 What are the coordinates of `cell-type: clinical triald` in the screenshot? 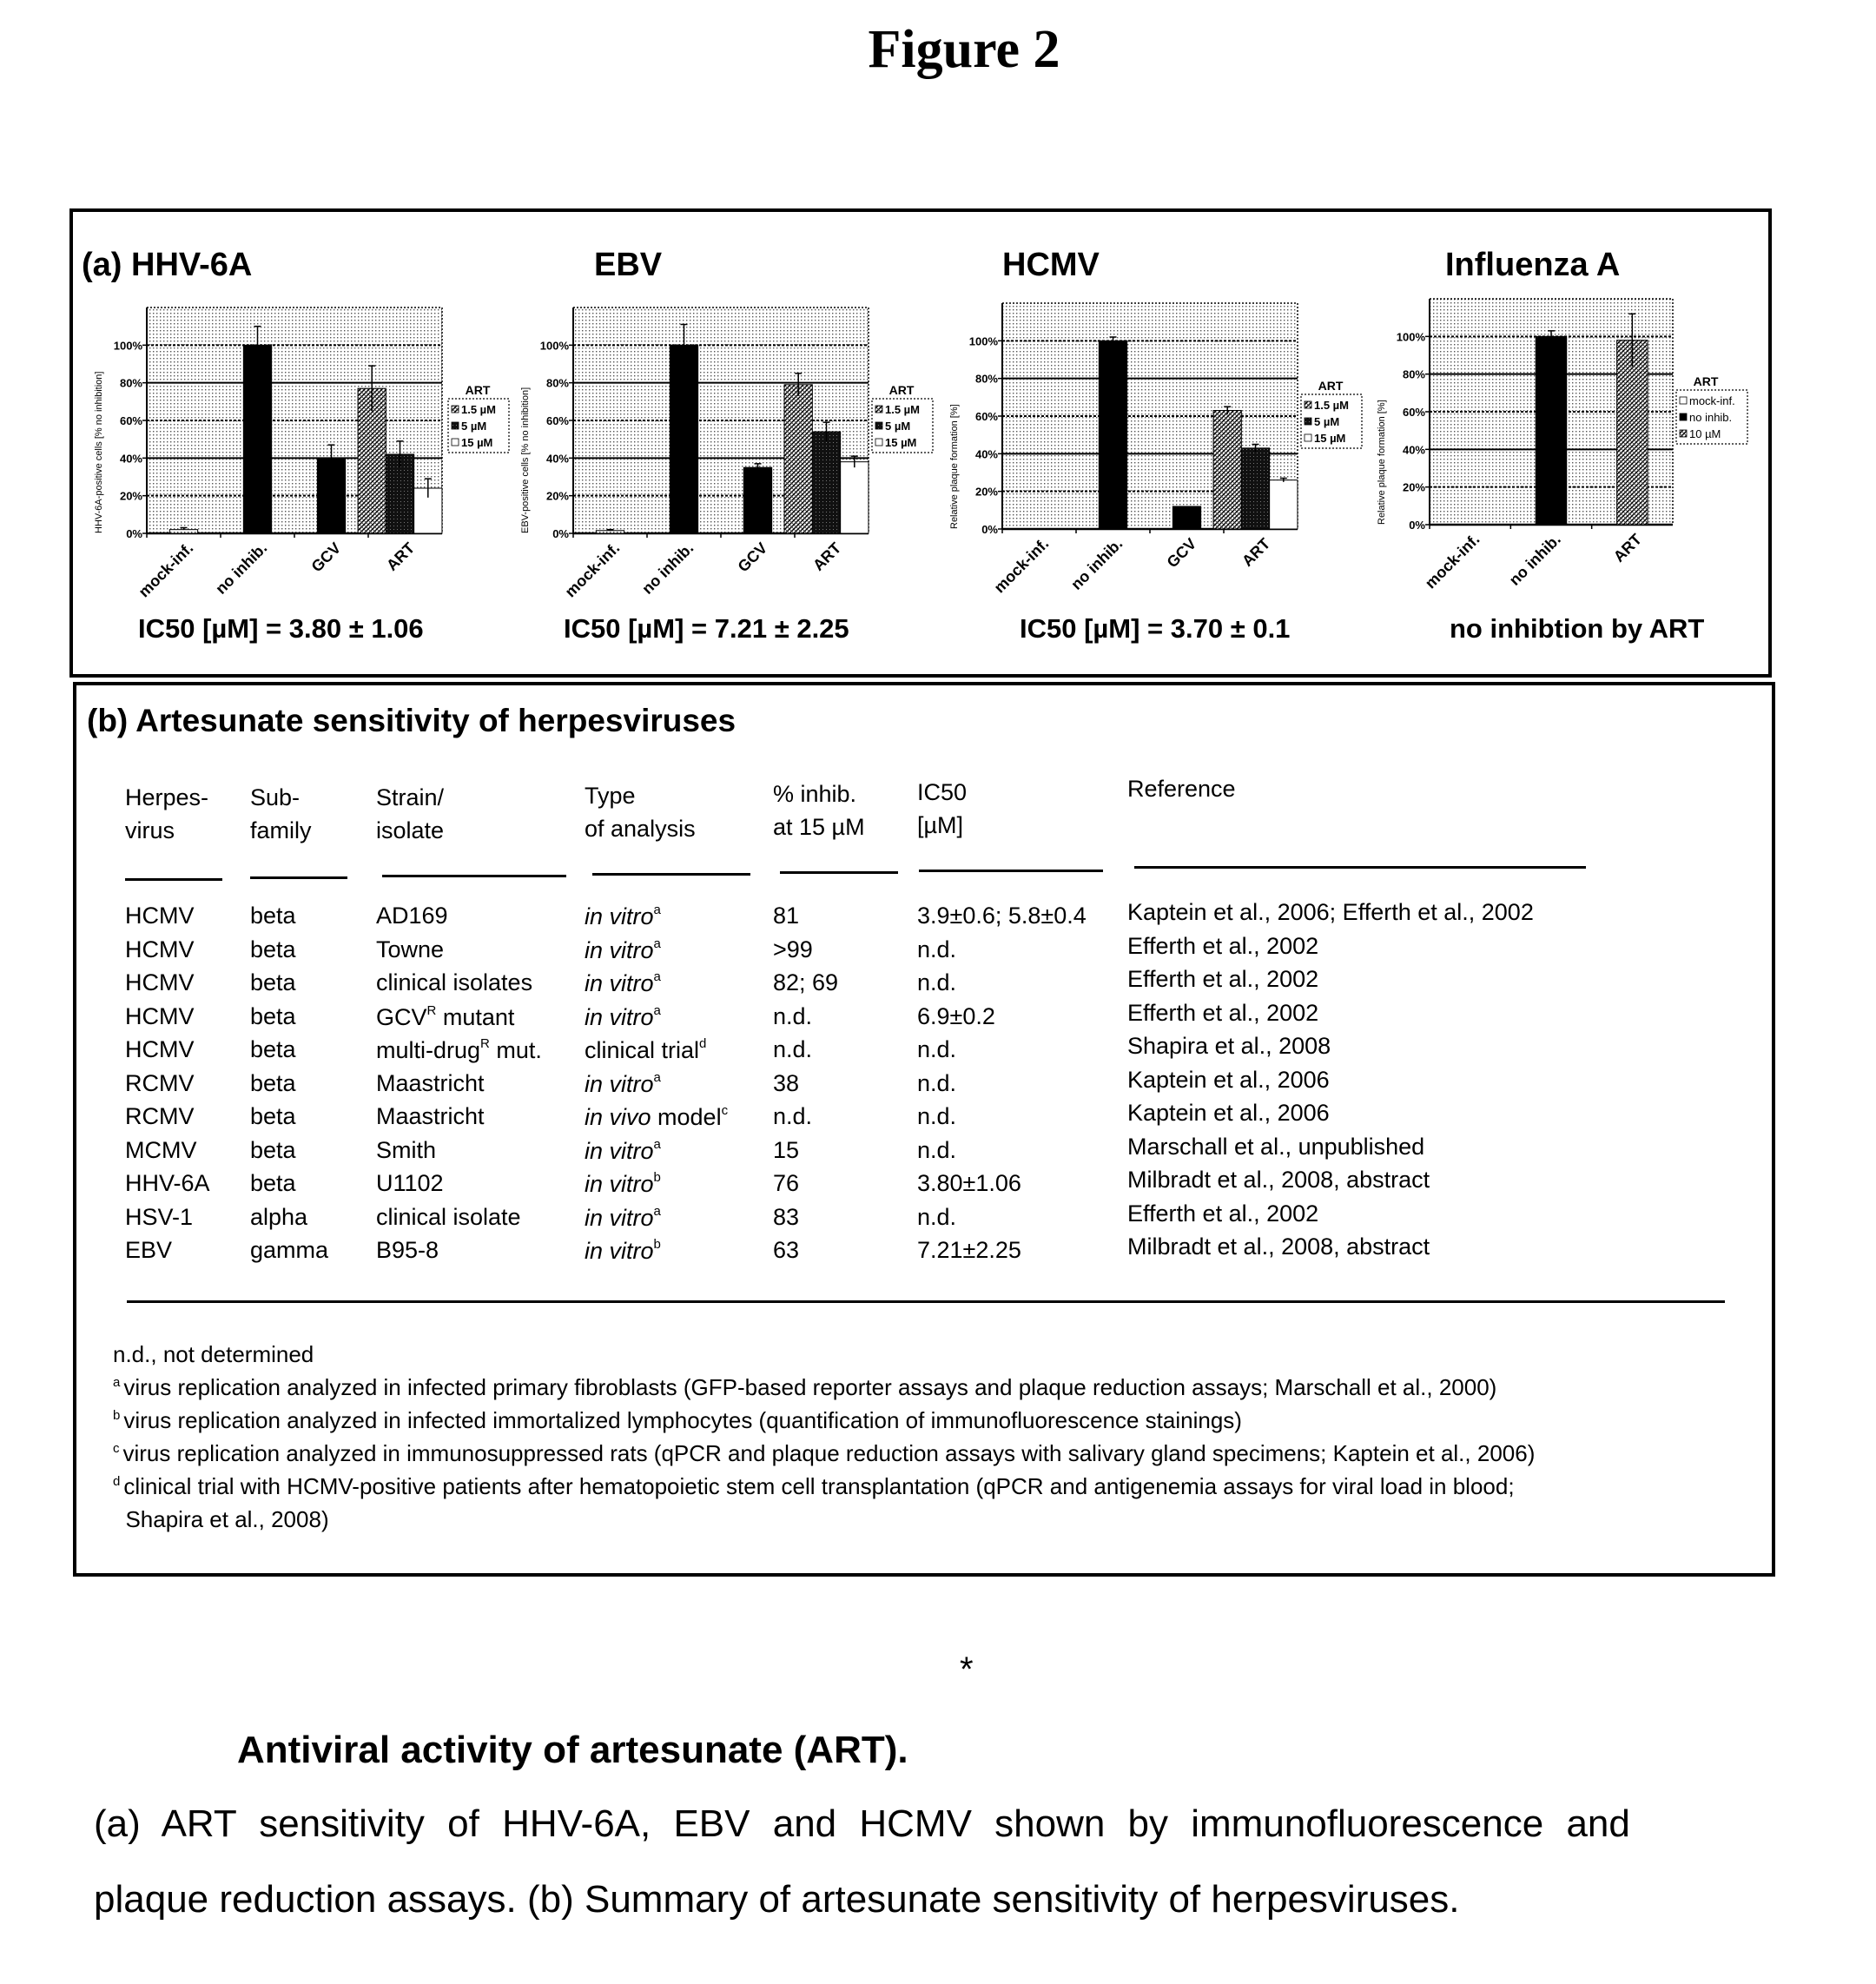 It's located at (645, 1050).